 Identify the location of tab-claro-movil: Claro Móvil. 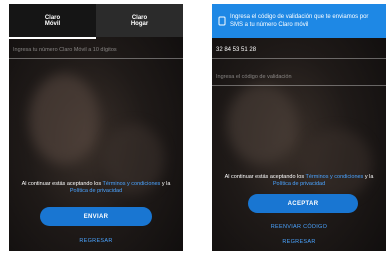
(52, 20).